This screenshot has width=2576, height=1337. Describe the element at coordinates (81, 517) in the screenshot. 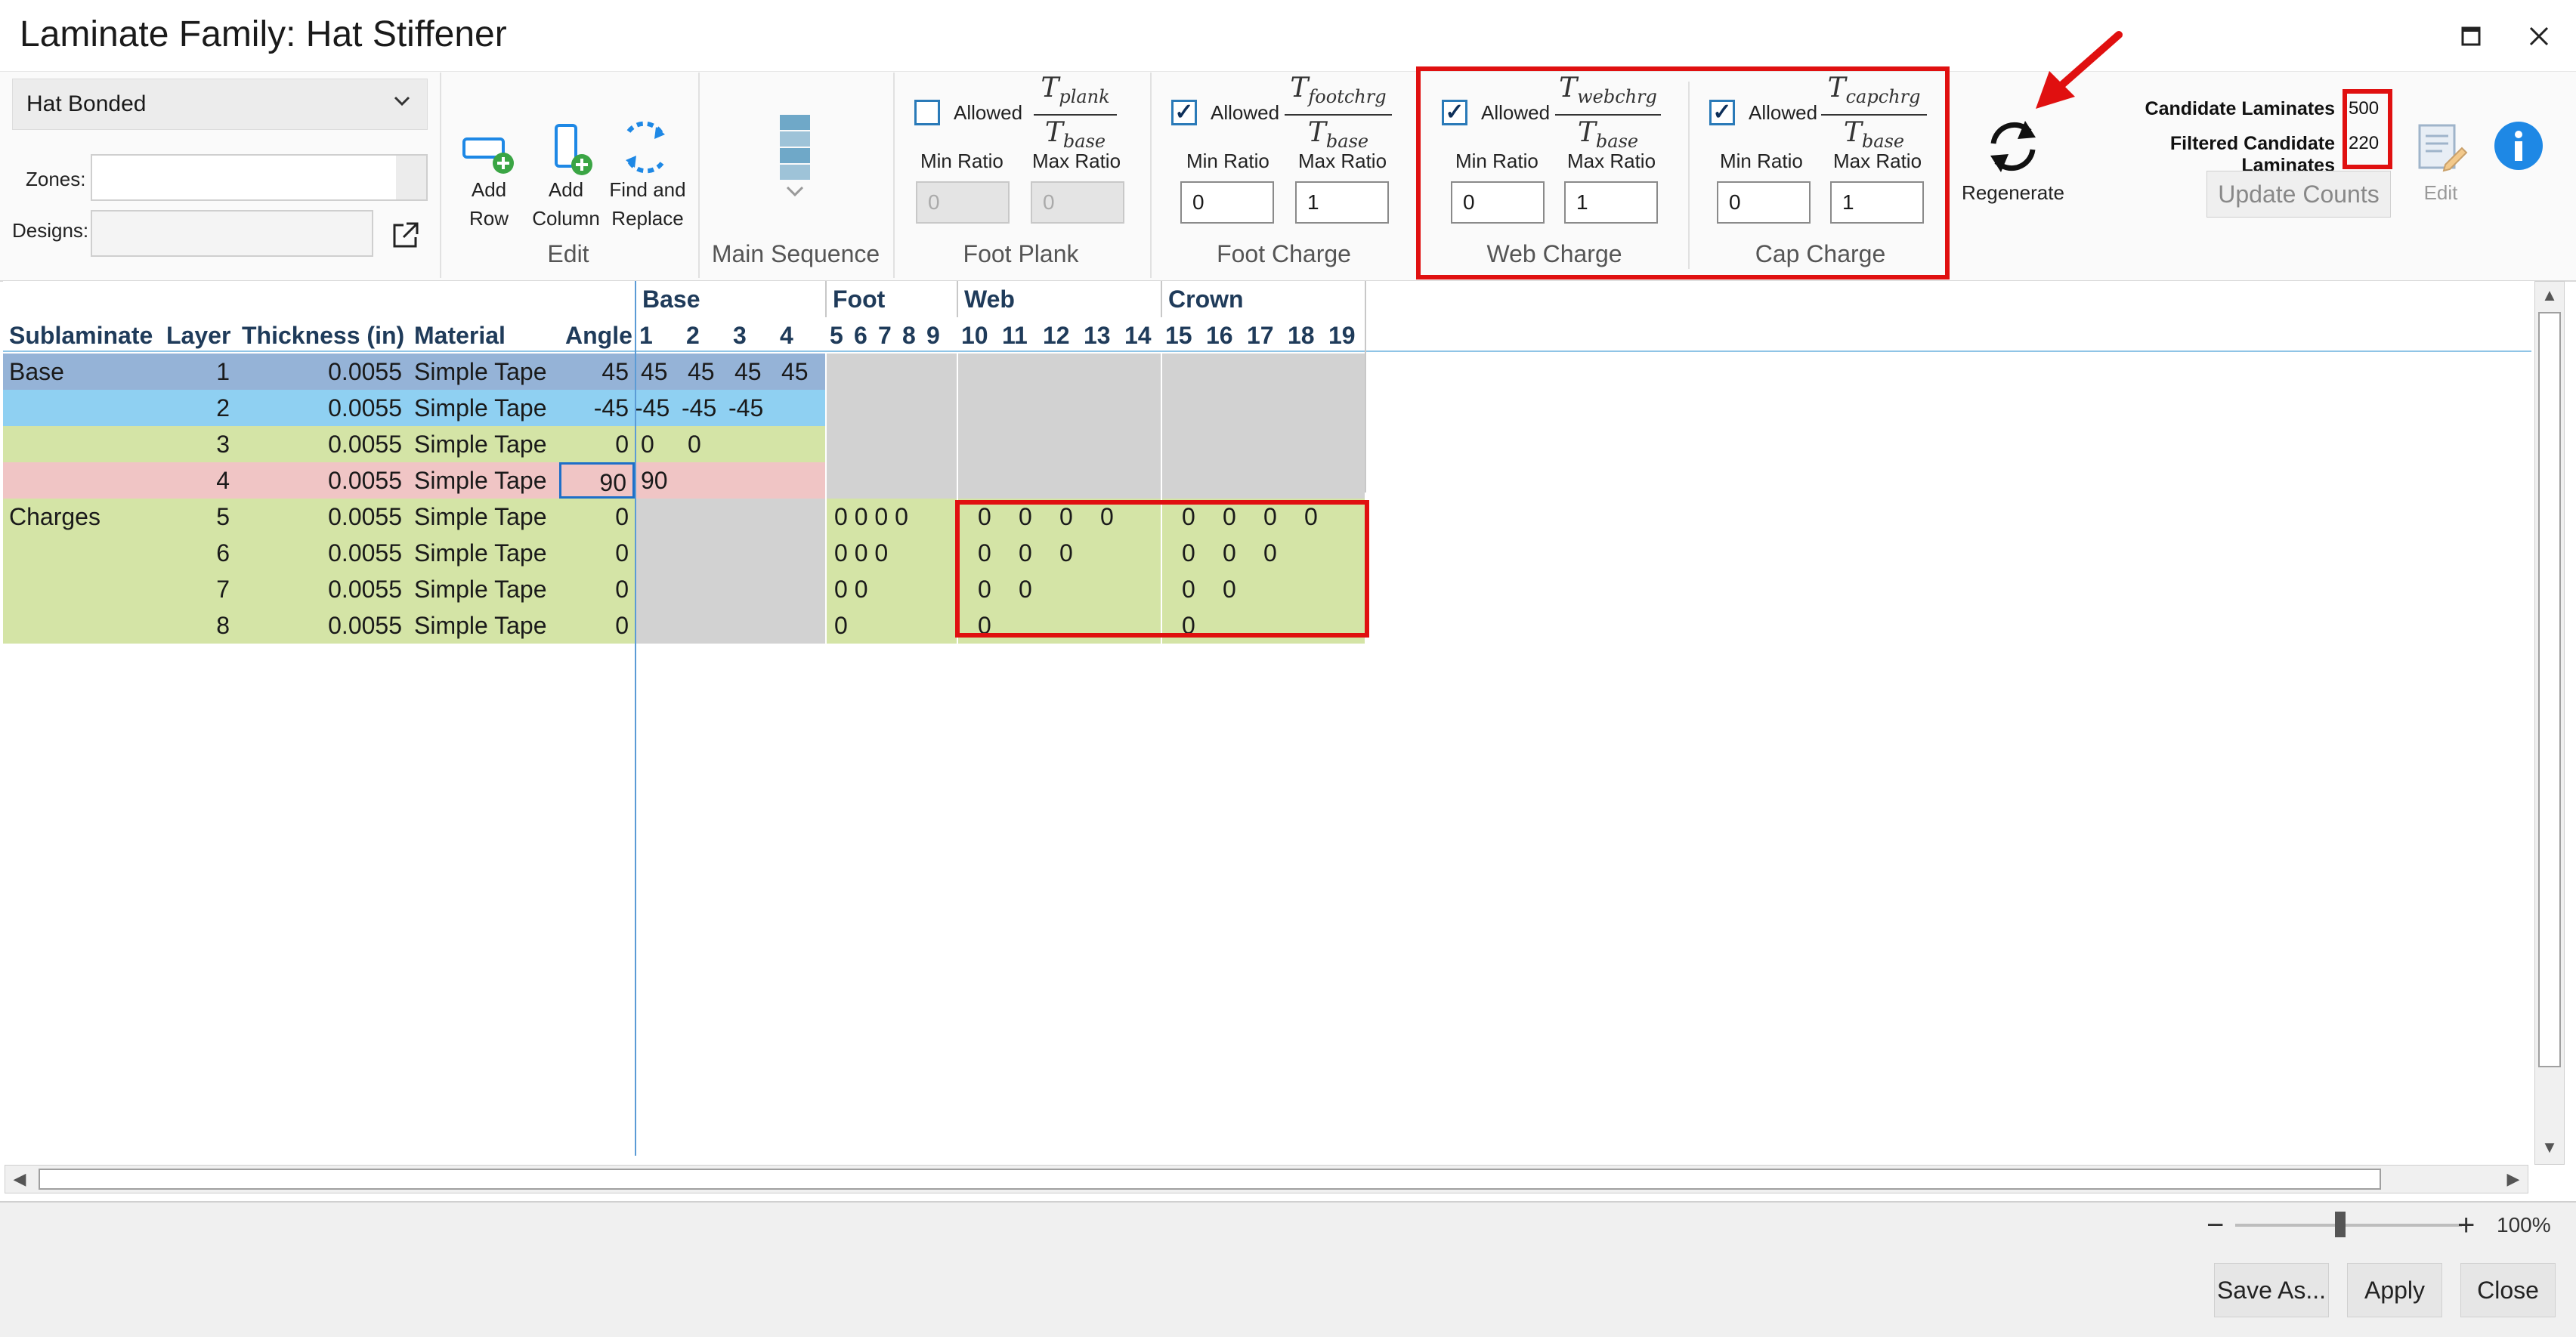

I see `cell-sublaminate: Charges` at that location.